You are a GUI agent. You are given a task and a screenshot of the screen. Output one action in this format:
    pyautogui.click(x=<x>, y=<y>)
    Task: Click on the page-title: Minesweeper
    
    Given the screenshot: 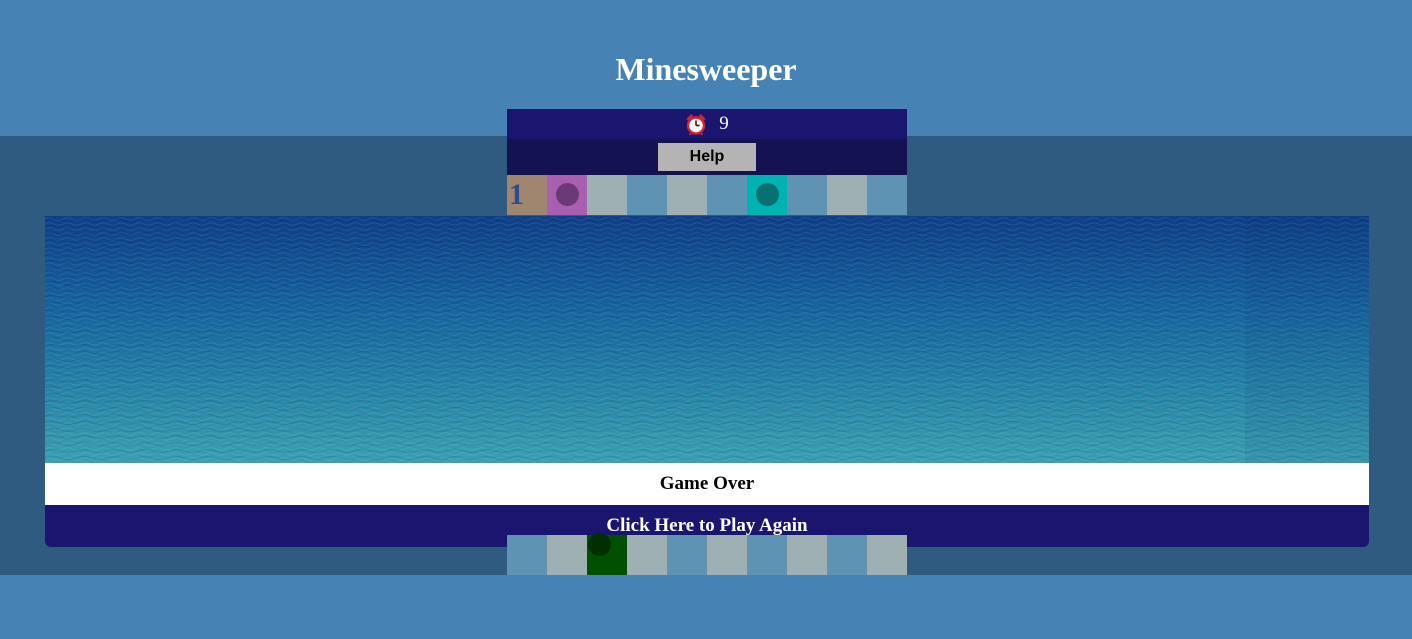 What is the action you would take?
    pyautogui.click(x=706, y=69)
    